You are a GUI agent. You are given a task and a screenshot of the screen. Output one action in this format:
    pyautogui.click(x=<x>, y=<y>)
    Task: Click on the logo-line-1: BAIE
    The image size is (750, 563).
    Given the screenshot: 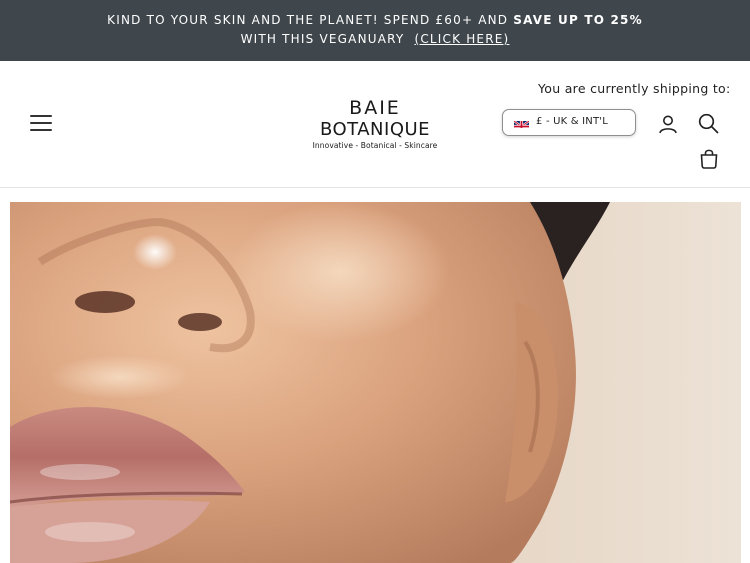 What is the action you would take?
    pyautogui.click(x=375, y=108)
    